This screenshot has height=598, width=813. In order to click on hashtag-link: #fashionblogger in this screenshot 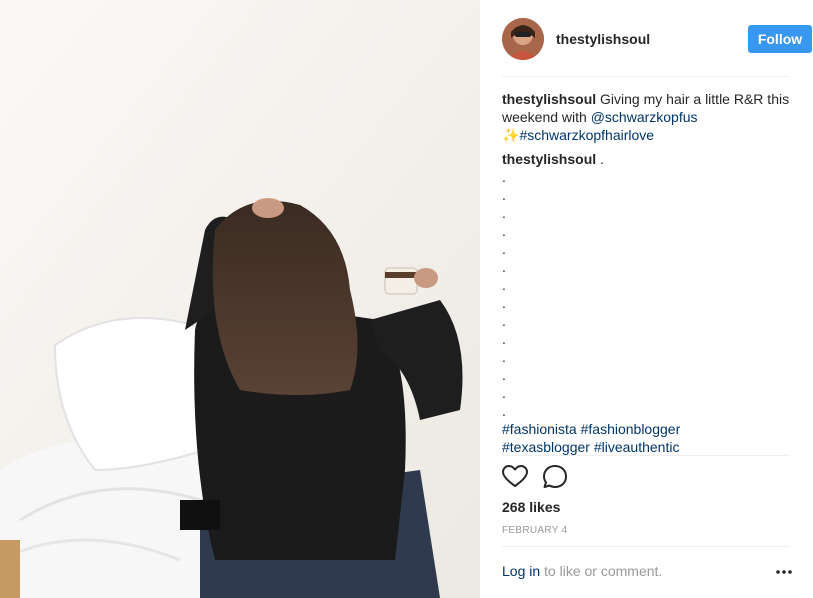, I will do `click(631, 429)`.